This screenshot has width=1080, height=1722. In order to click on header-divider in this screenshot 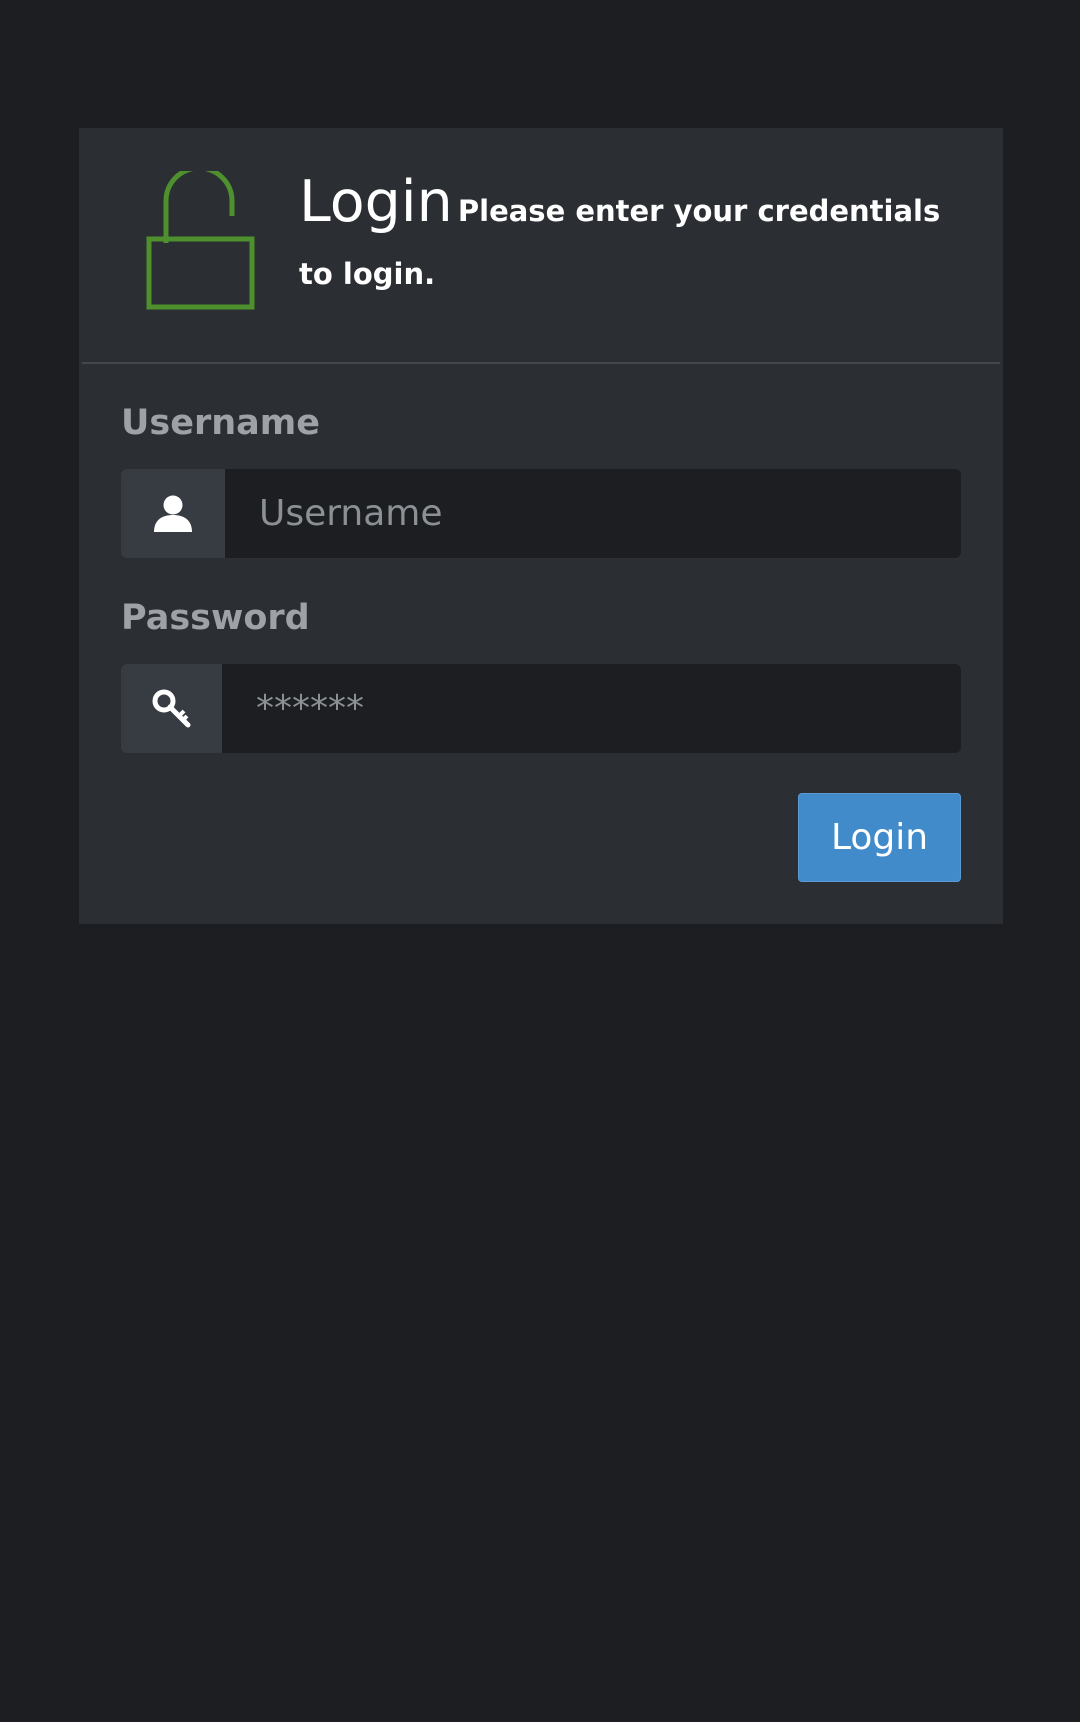, I will do `click(541, 363)`.